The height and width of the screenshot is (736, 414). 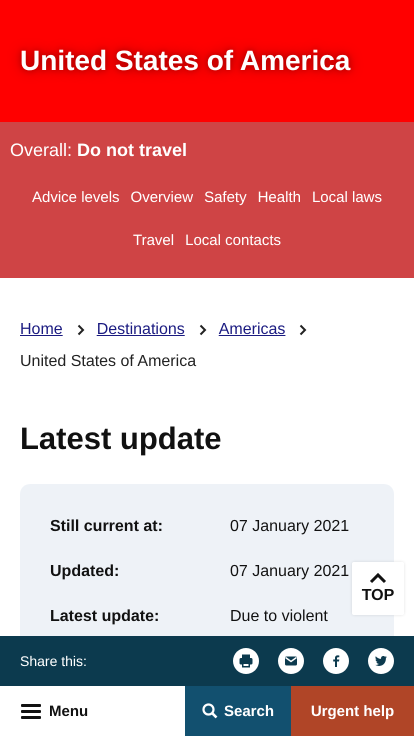 I want to click on page-title: United States of America, so click(x=185, y=61).